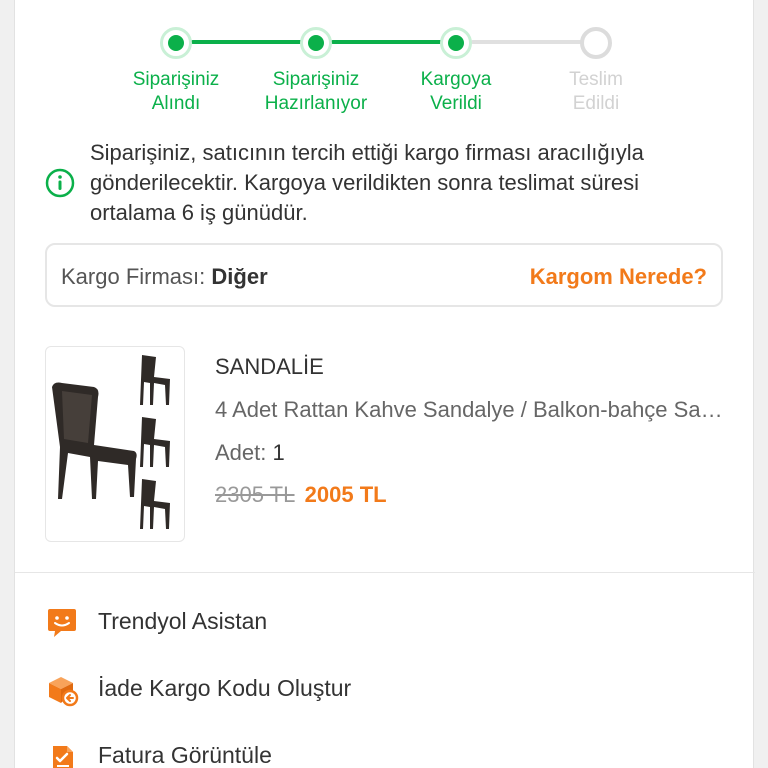 The image size is (768, 768). I want to click on step-label-preparing: Siparişiniz Hazırlanıyor, so click(316, 91).